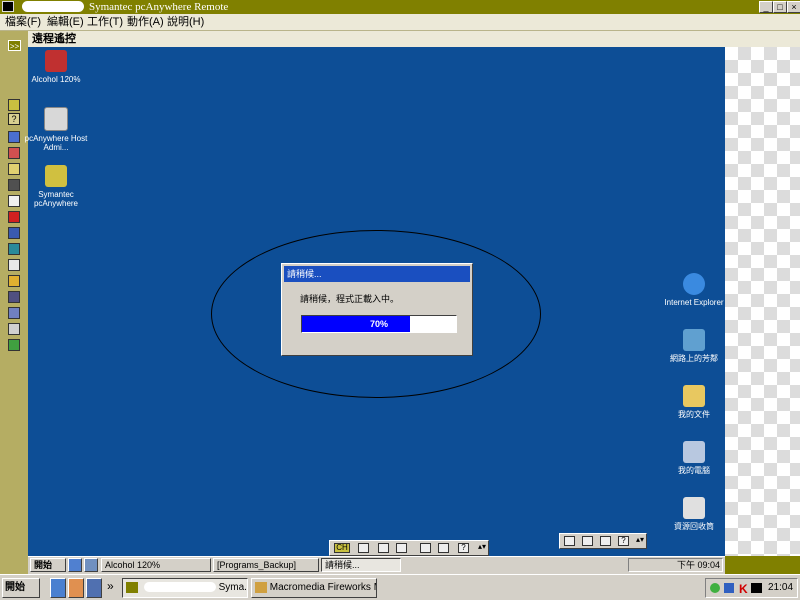  What do you see at coordinates (156, 565) in the screenshot?
I see `taskbar-button-alcohol: Alcohol 120%` at bounding box center [156, 565].